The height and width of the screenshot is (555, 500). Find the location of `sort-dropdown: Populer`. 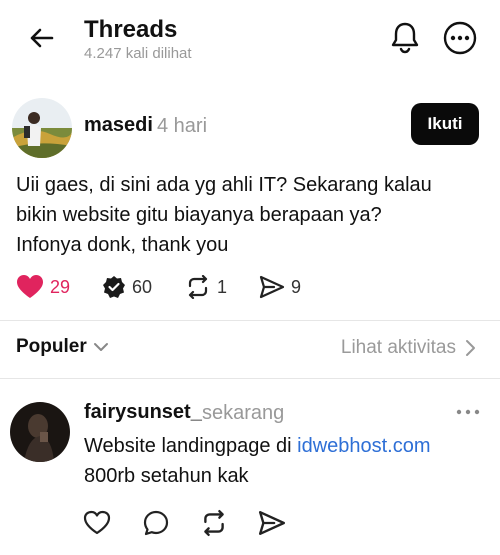

sort-dropdown: Populer is located at coordinates (62, 347).